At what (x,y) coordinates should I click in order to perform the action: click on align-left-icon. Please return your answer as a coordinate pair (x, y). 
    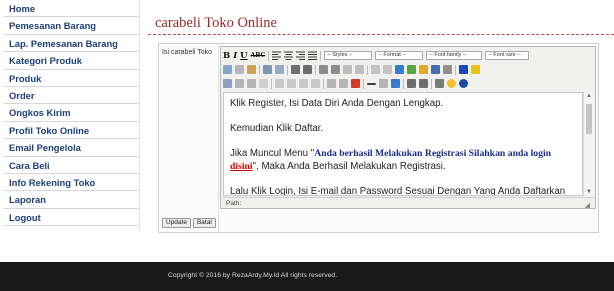
    Looking at the image, I should click on (277, 55).